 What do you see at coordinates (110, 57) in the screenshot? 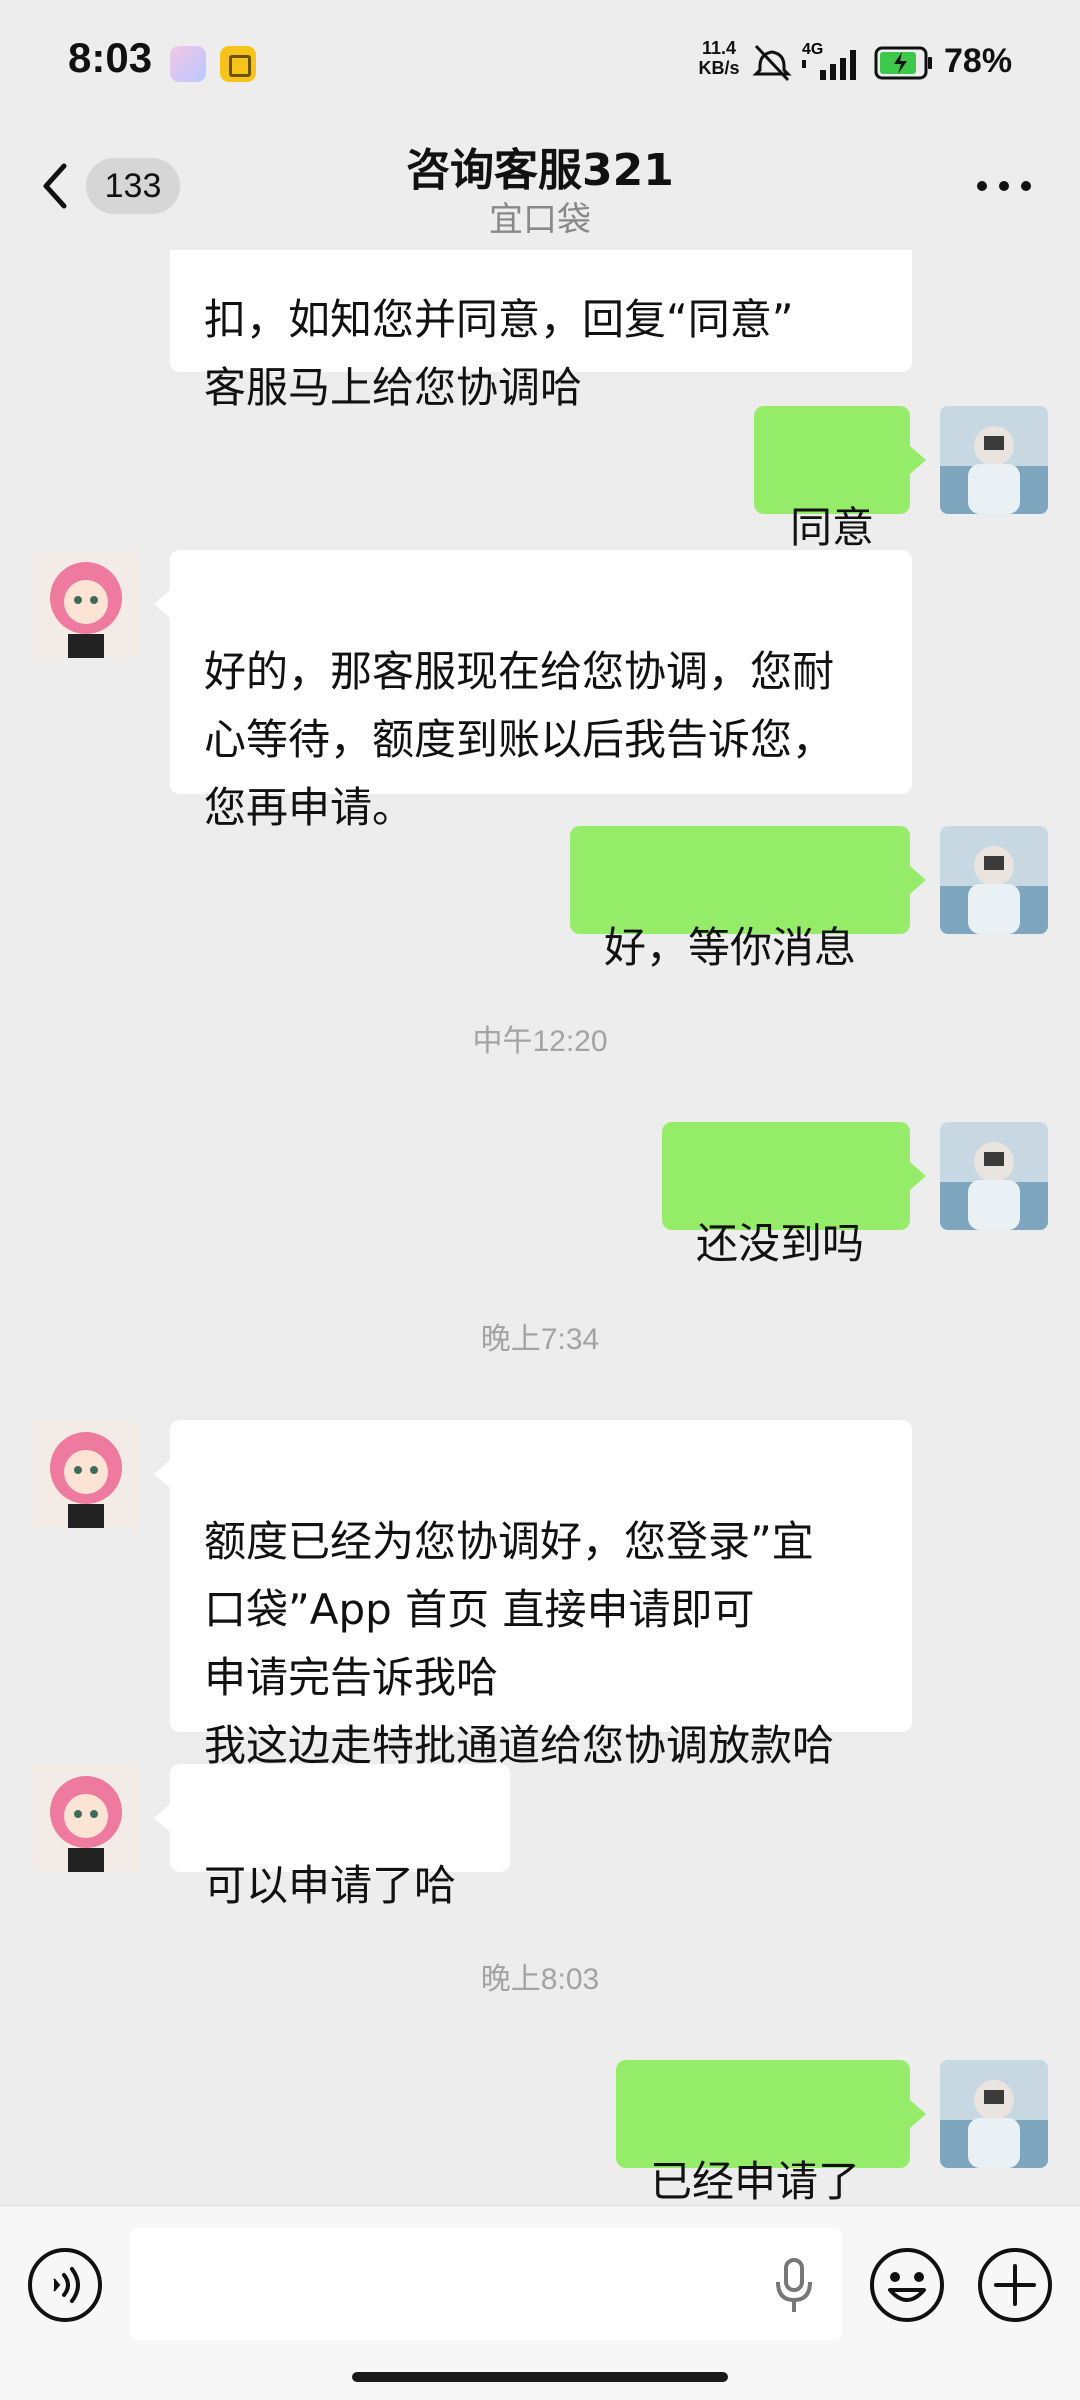
I see `status-time: 8:03` at bounding box center [110, 57].